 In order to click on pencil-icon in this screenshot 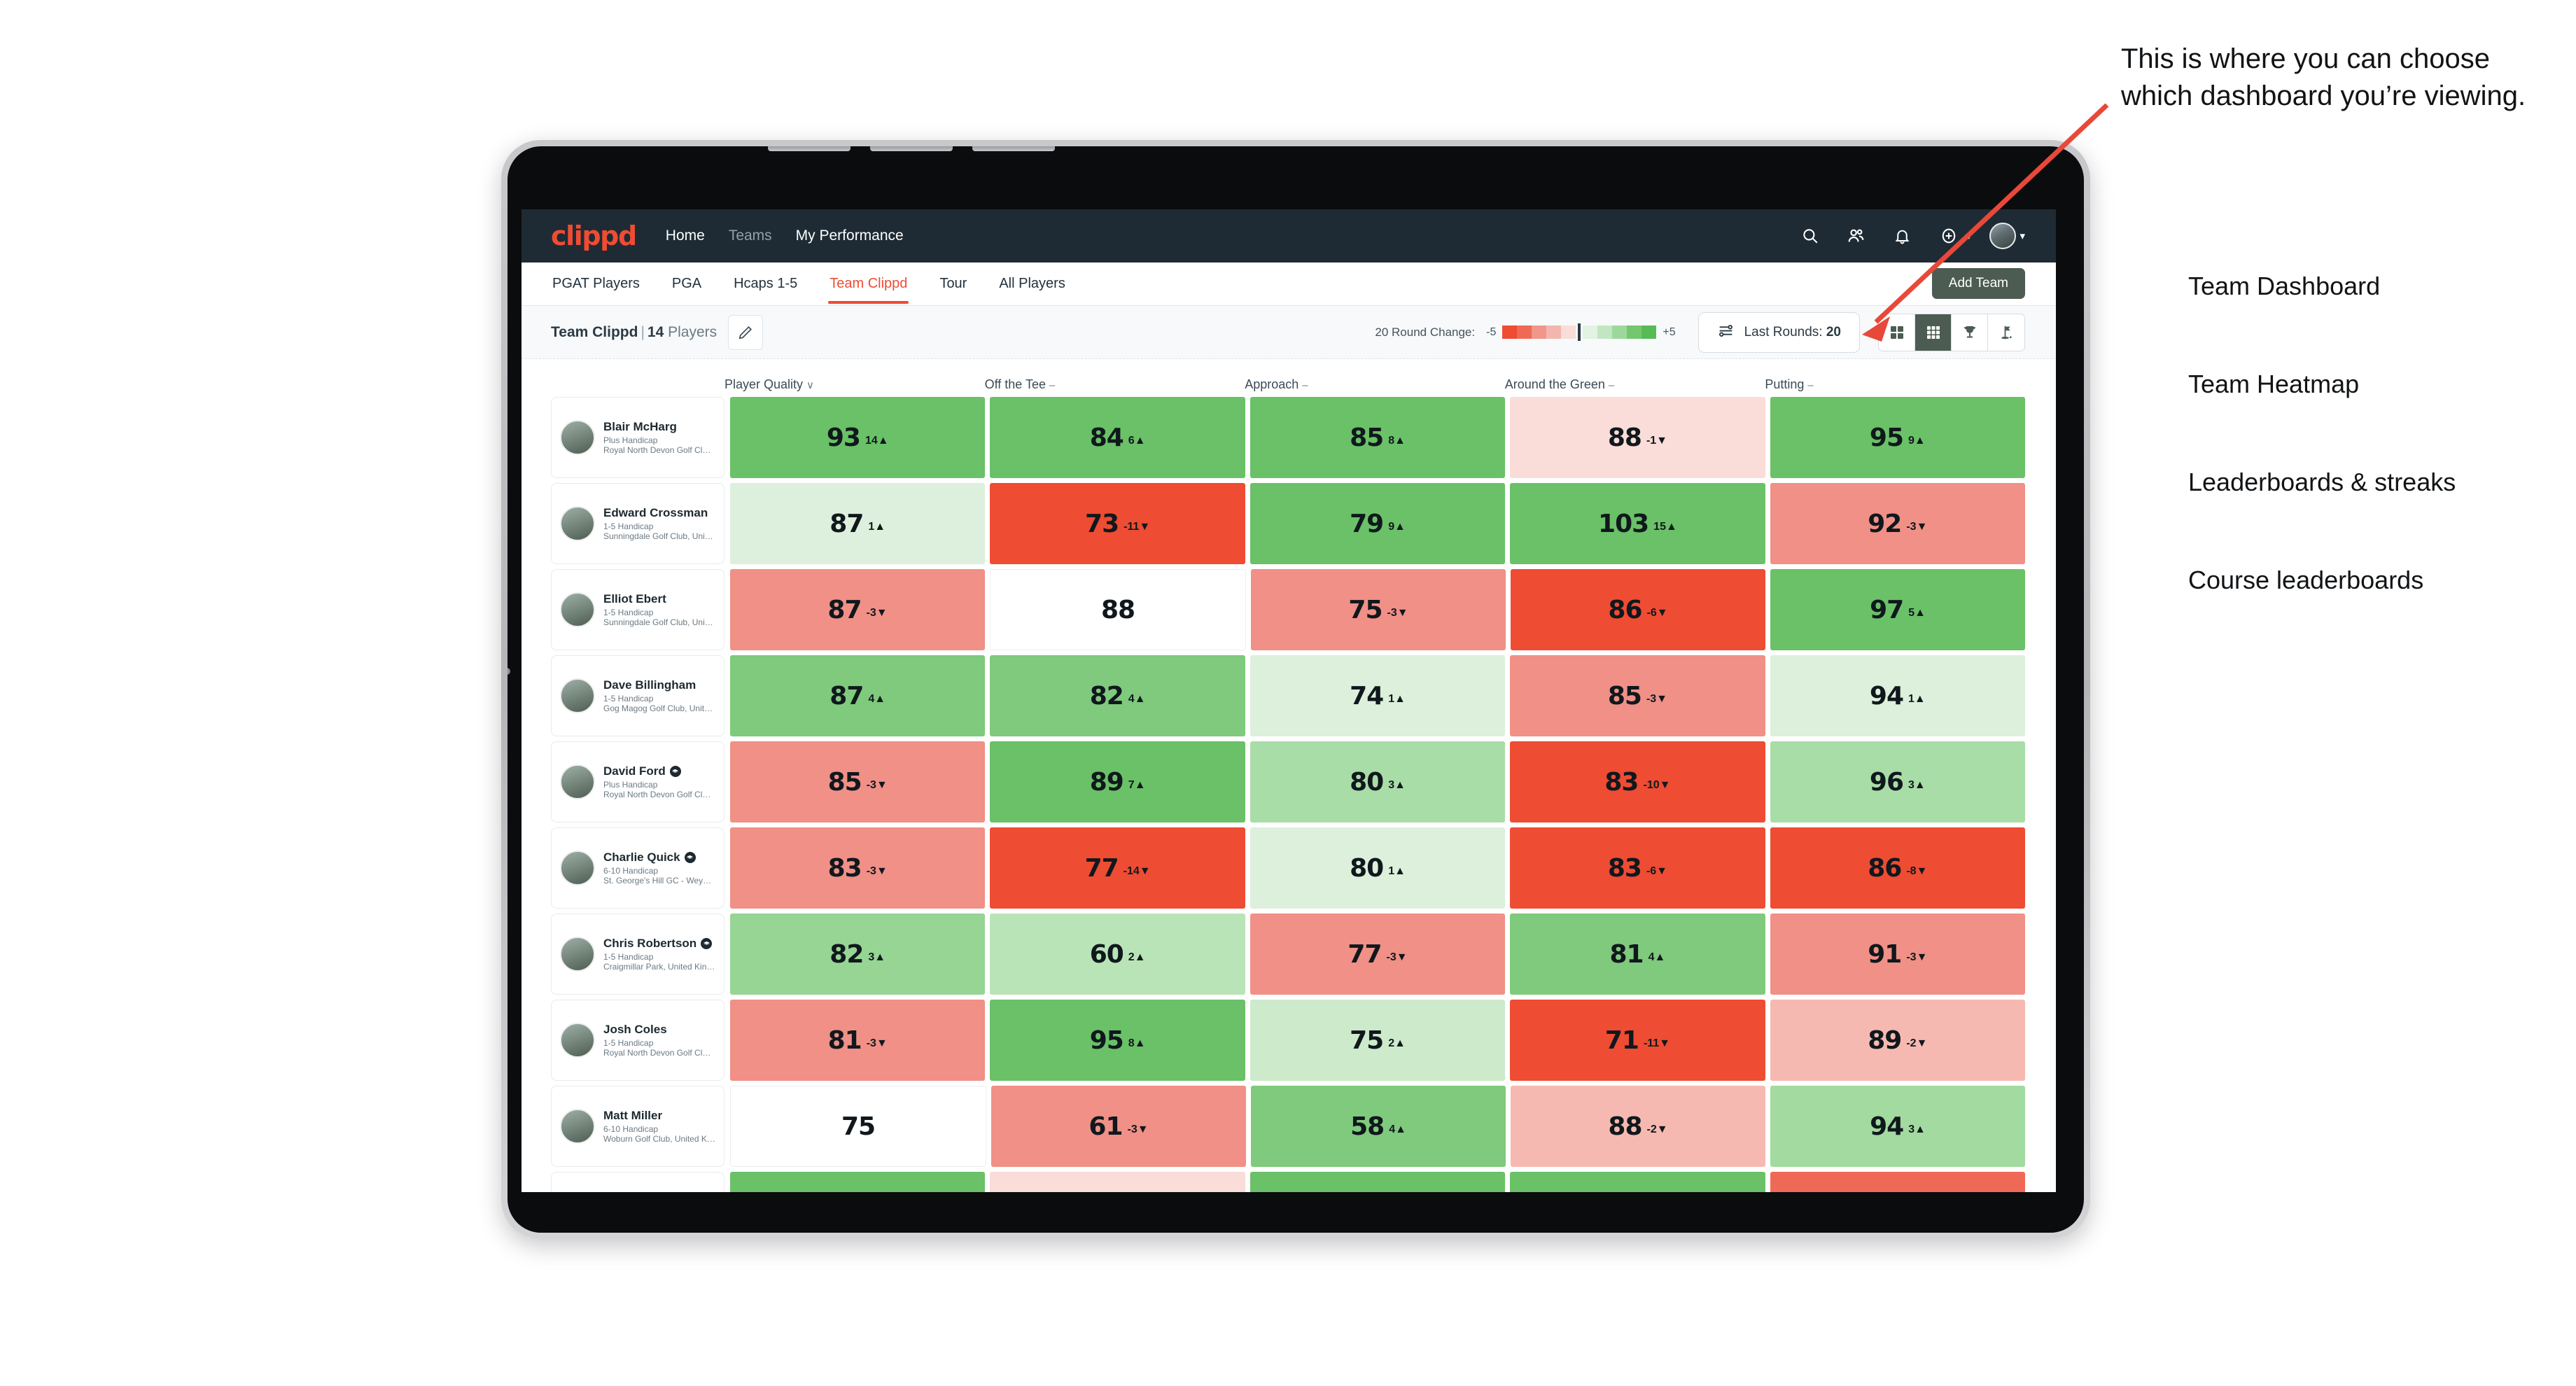, I will do `click(746, 332)`.